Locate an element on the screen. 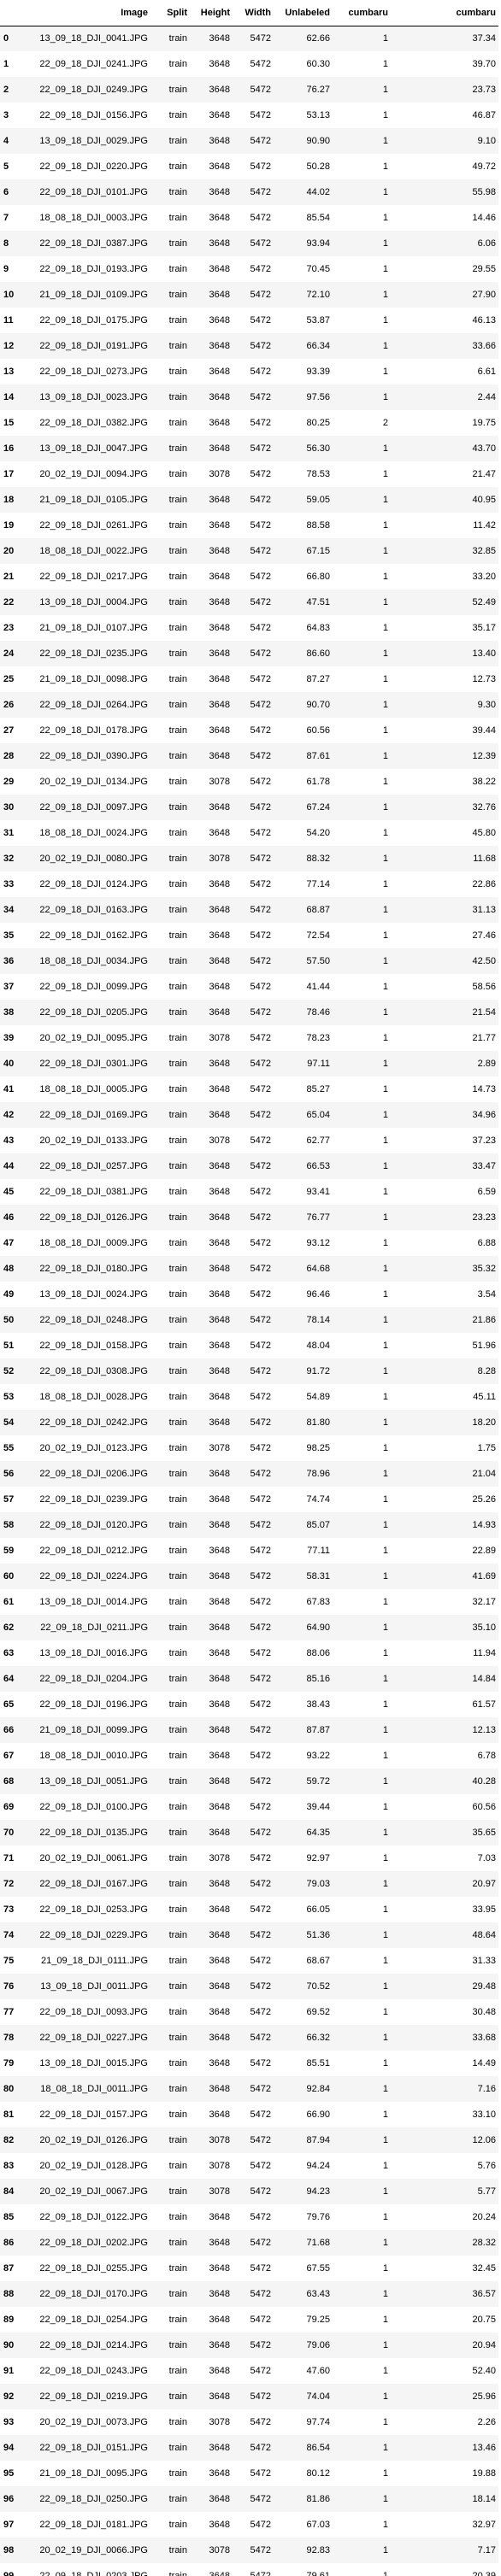 The width and height of the screenshot is (501, 2576). cumbaru-percent-cell: 20.97 is located at coordinates (484, 1884).